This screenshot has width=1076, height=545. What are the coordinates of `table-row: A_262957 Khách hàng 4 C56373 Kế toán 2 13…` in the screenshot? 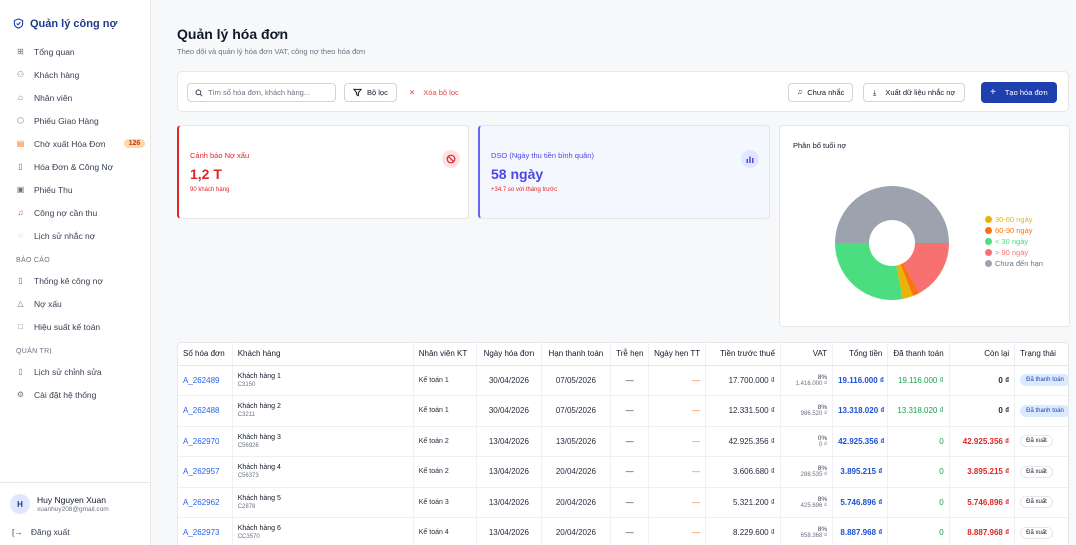 It's located at (623, 472).